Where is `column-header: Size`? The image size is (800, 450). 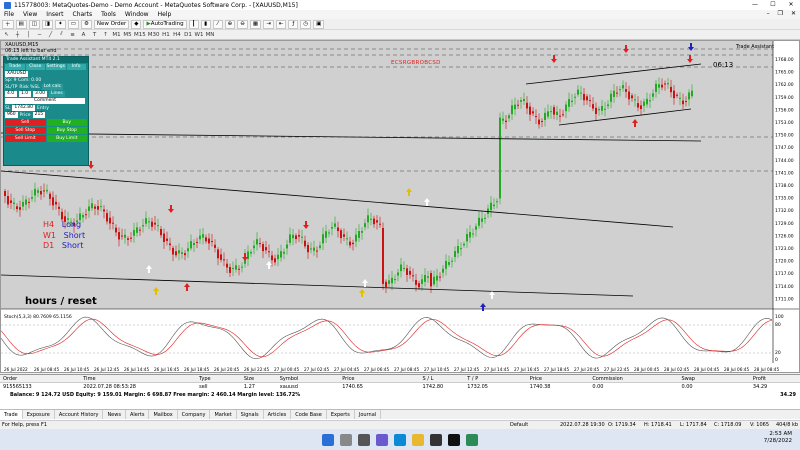 column-header: Size is located at coordinates (259, 378).